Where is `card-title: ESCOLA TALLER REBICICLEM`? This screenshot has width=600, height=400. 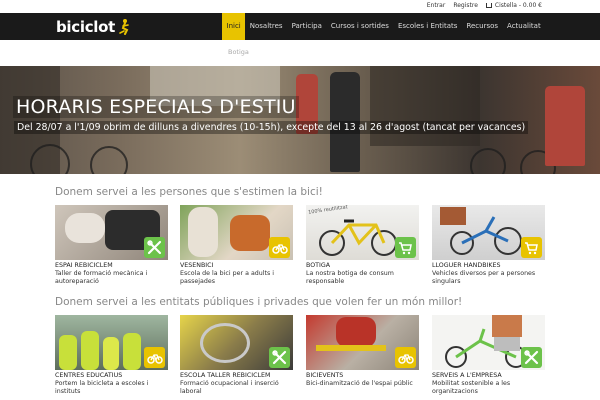
card-title: ESCOLA TALLER REBICICLEM is located at coordinates (225, 375).